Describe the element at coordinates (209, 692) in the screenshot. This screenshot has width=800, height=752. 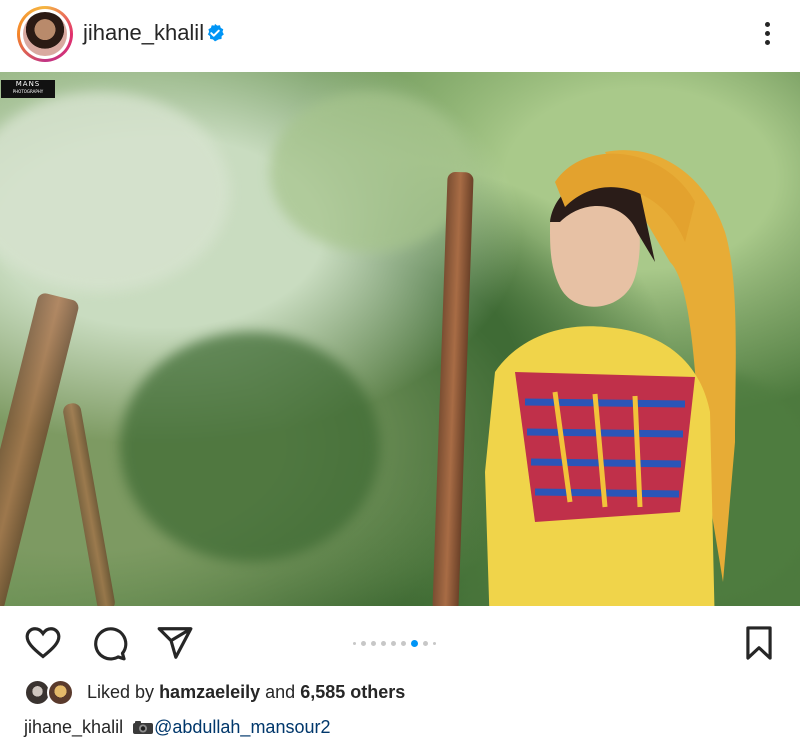
I see `liker-username: hamzaeleily` at that location.